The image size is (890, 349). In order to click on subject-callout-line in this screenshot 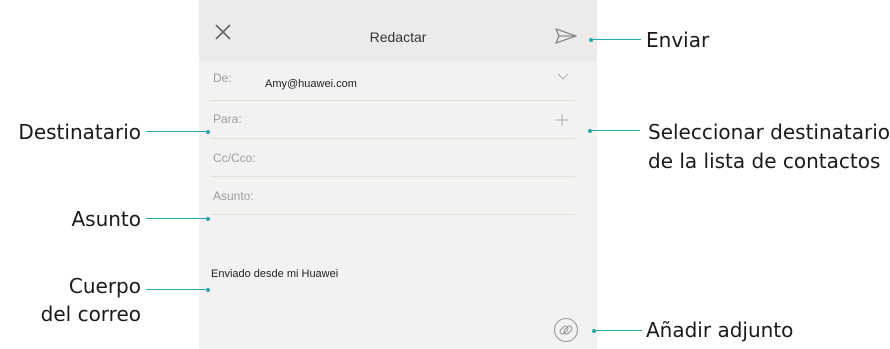, I will do `click(177, 218)`.